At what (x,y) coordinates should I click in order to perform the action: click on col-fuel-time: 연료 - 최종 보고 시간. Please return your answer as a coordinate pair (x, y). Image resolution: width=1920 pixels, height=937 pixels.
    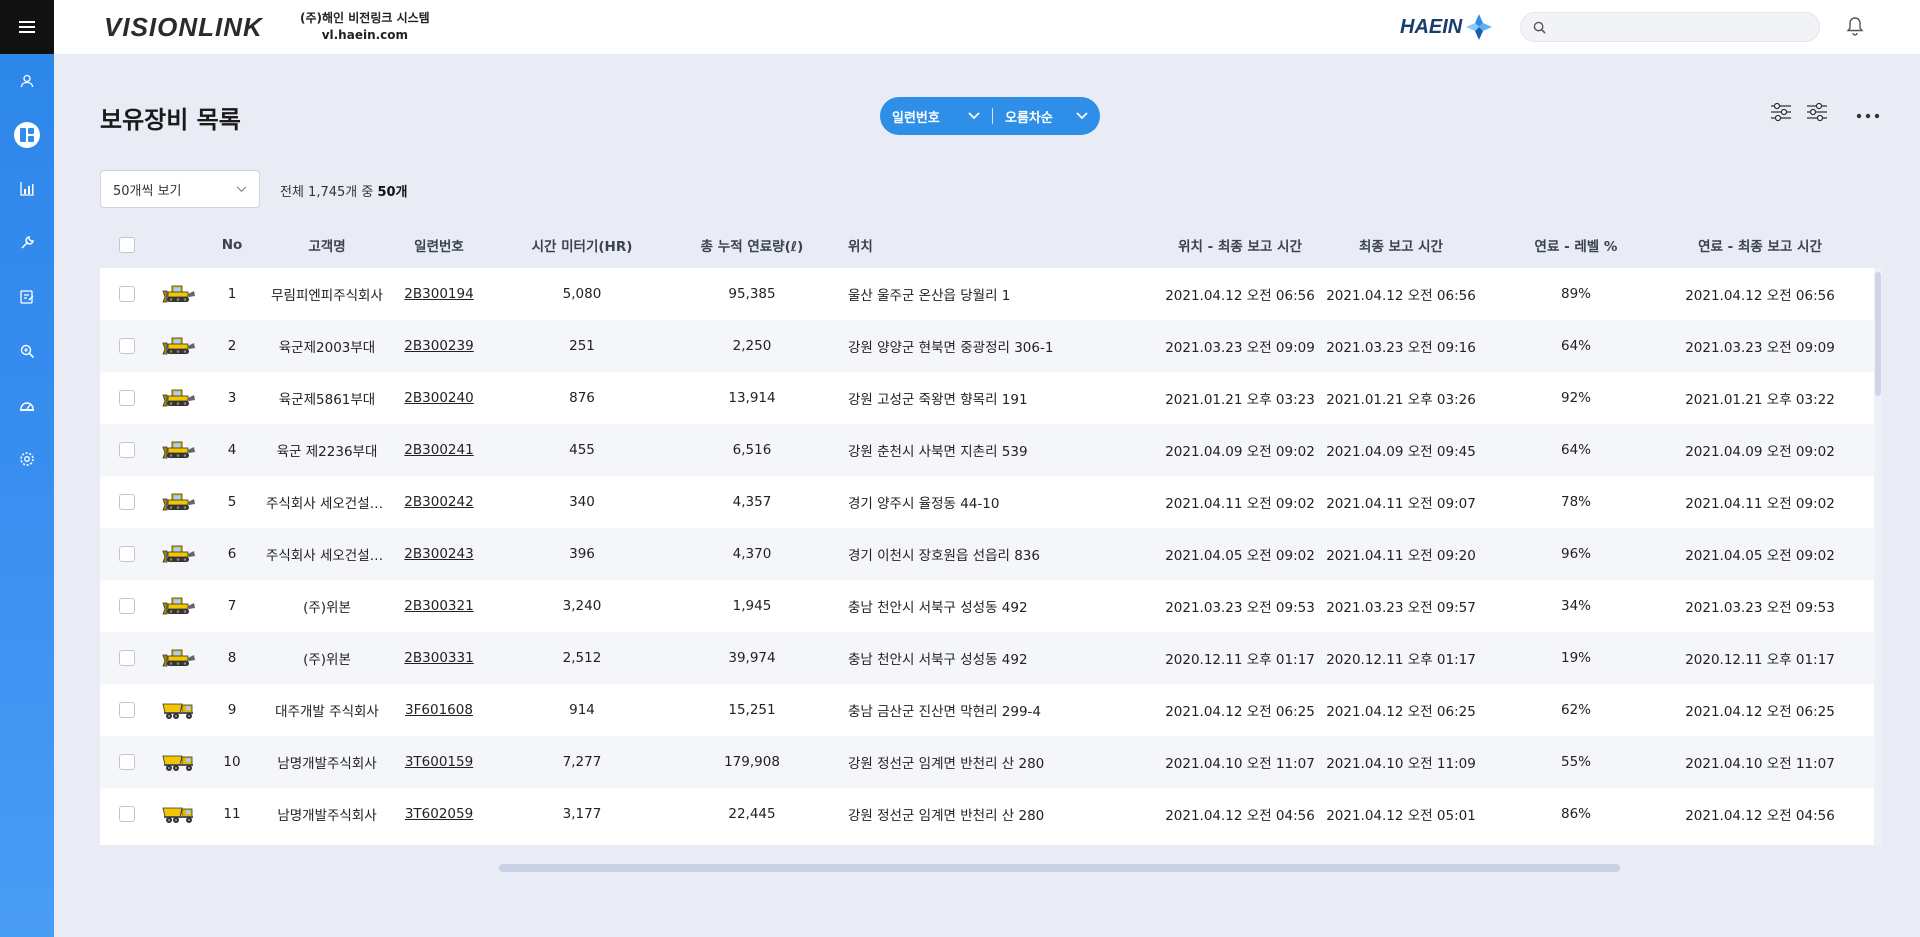
    Looking at the image, I should click on (1760, 245).